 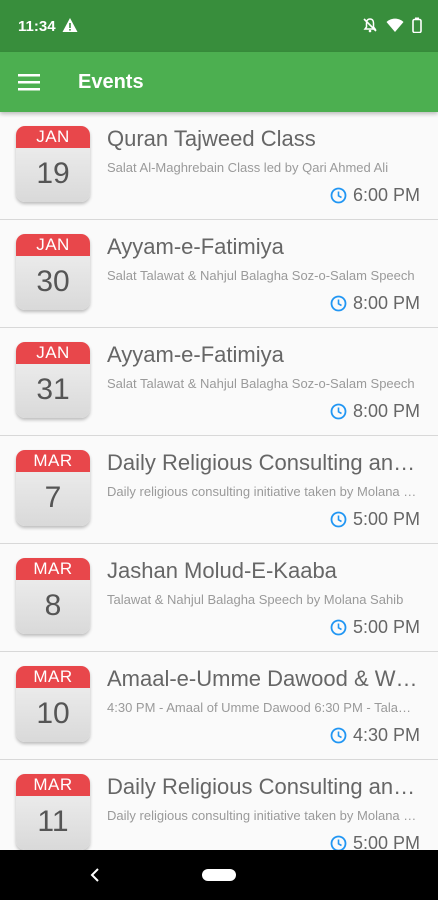 What do you see at coordinates (95, 875) in the screenshot?
I see `back-chevron-icon` at bounding box center [95, 875].